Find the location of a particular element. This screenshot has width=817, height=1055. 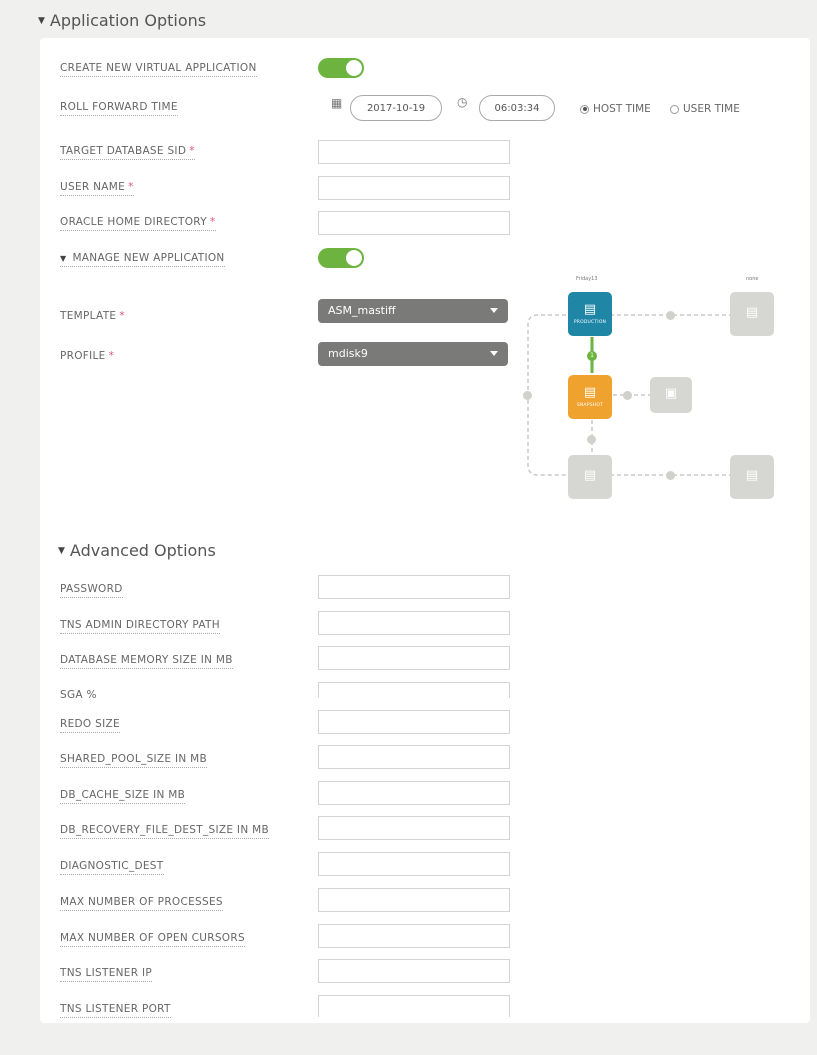

password-input is located at coordinates (414, 587).